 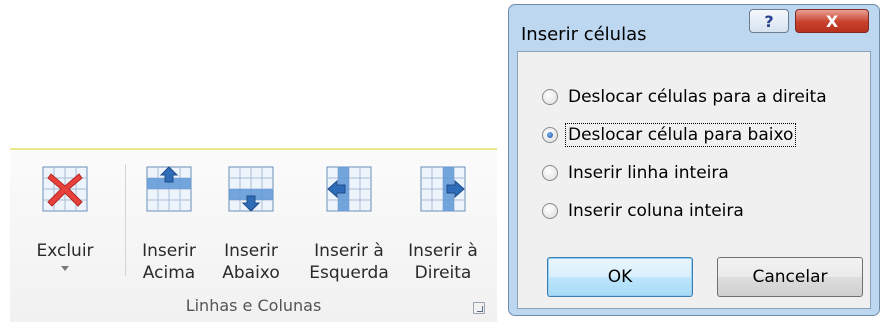 I want to click on ribbon-separator, so click(x=125, y=220).